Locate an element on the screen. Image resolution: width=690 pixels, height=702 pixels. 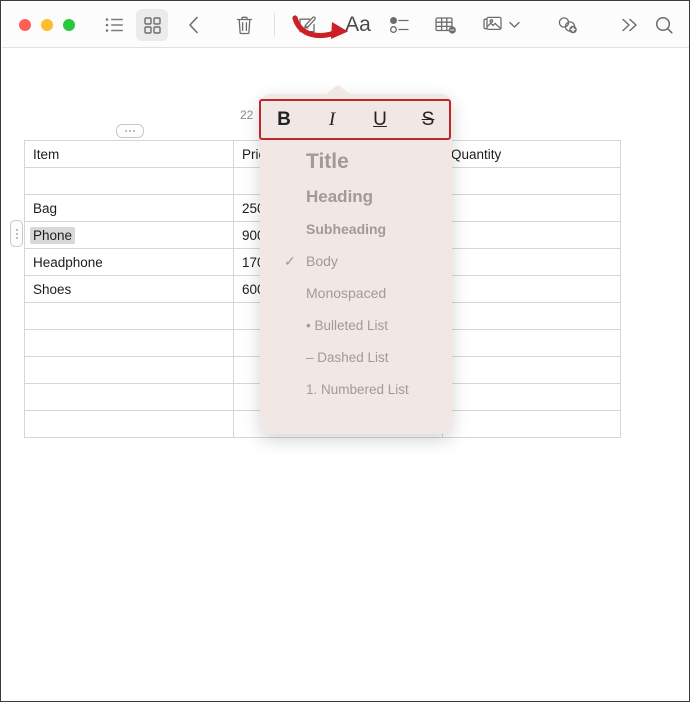
checklist-icon is located at coordinates (400, 25).